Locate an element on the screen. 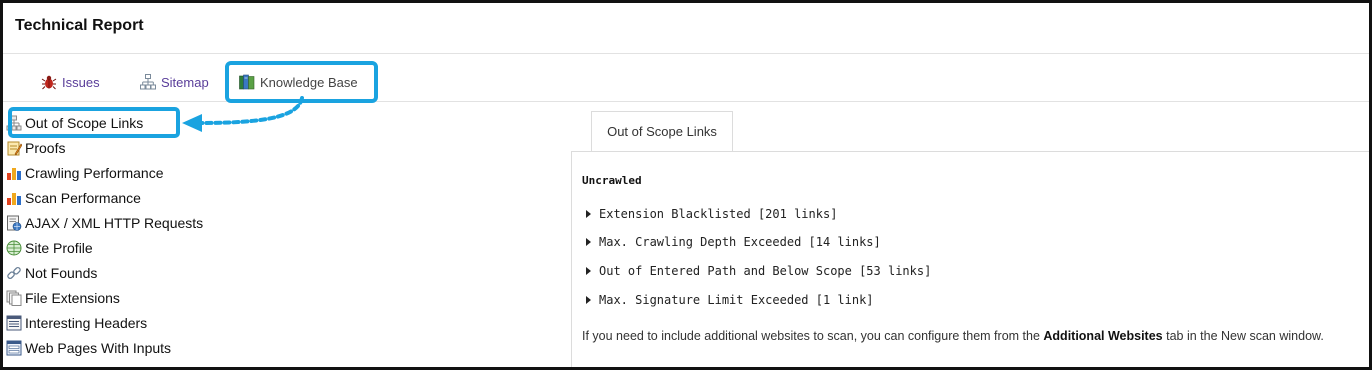 This screenshot has width=1372, height=370. group-max-signature-limit: Max. Signature Limit Exceeded [1 link] is located at coordinates (730, 300).